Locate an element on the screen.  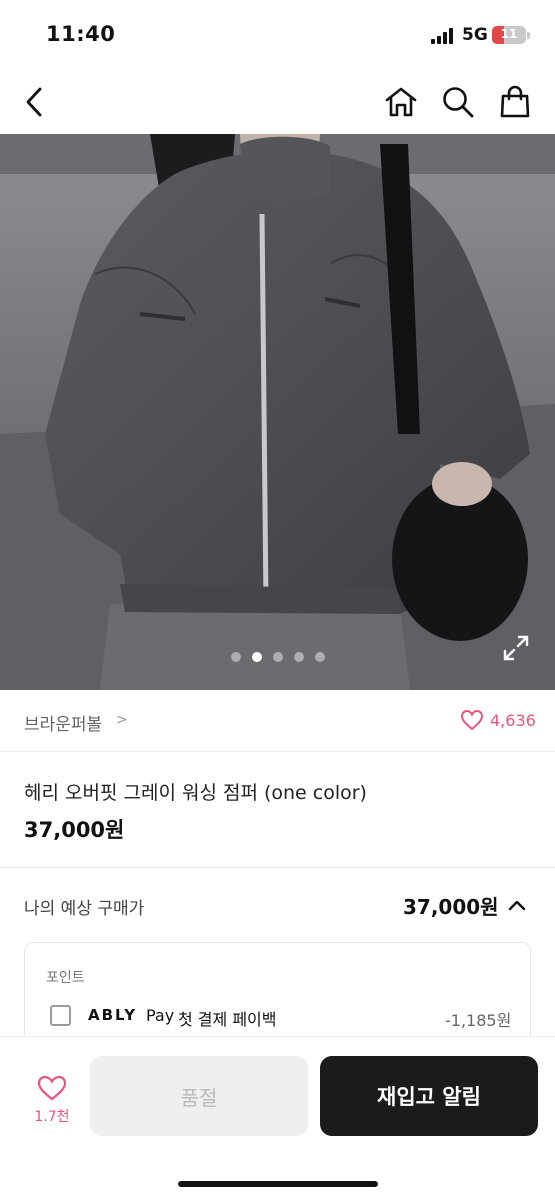
wish-count: 1.7천 is located at coordinates (52, 1117).